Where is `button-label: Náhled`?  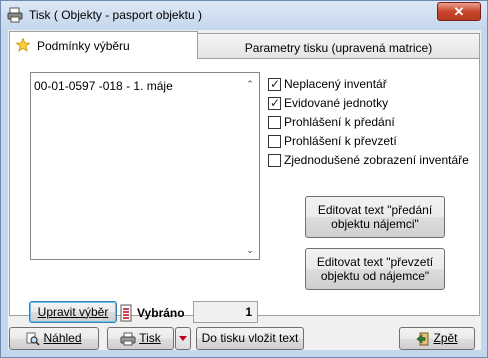 button-label: Náhled is located at coordinates (62, 338).